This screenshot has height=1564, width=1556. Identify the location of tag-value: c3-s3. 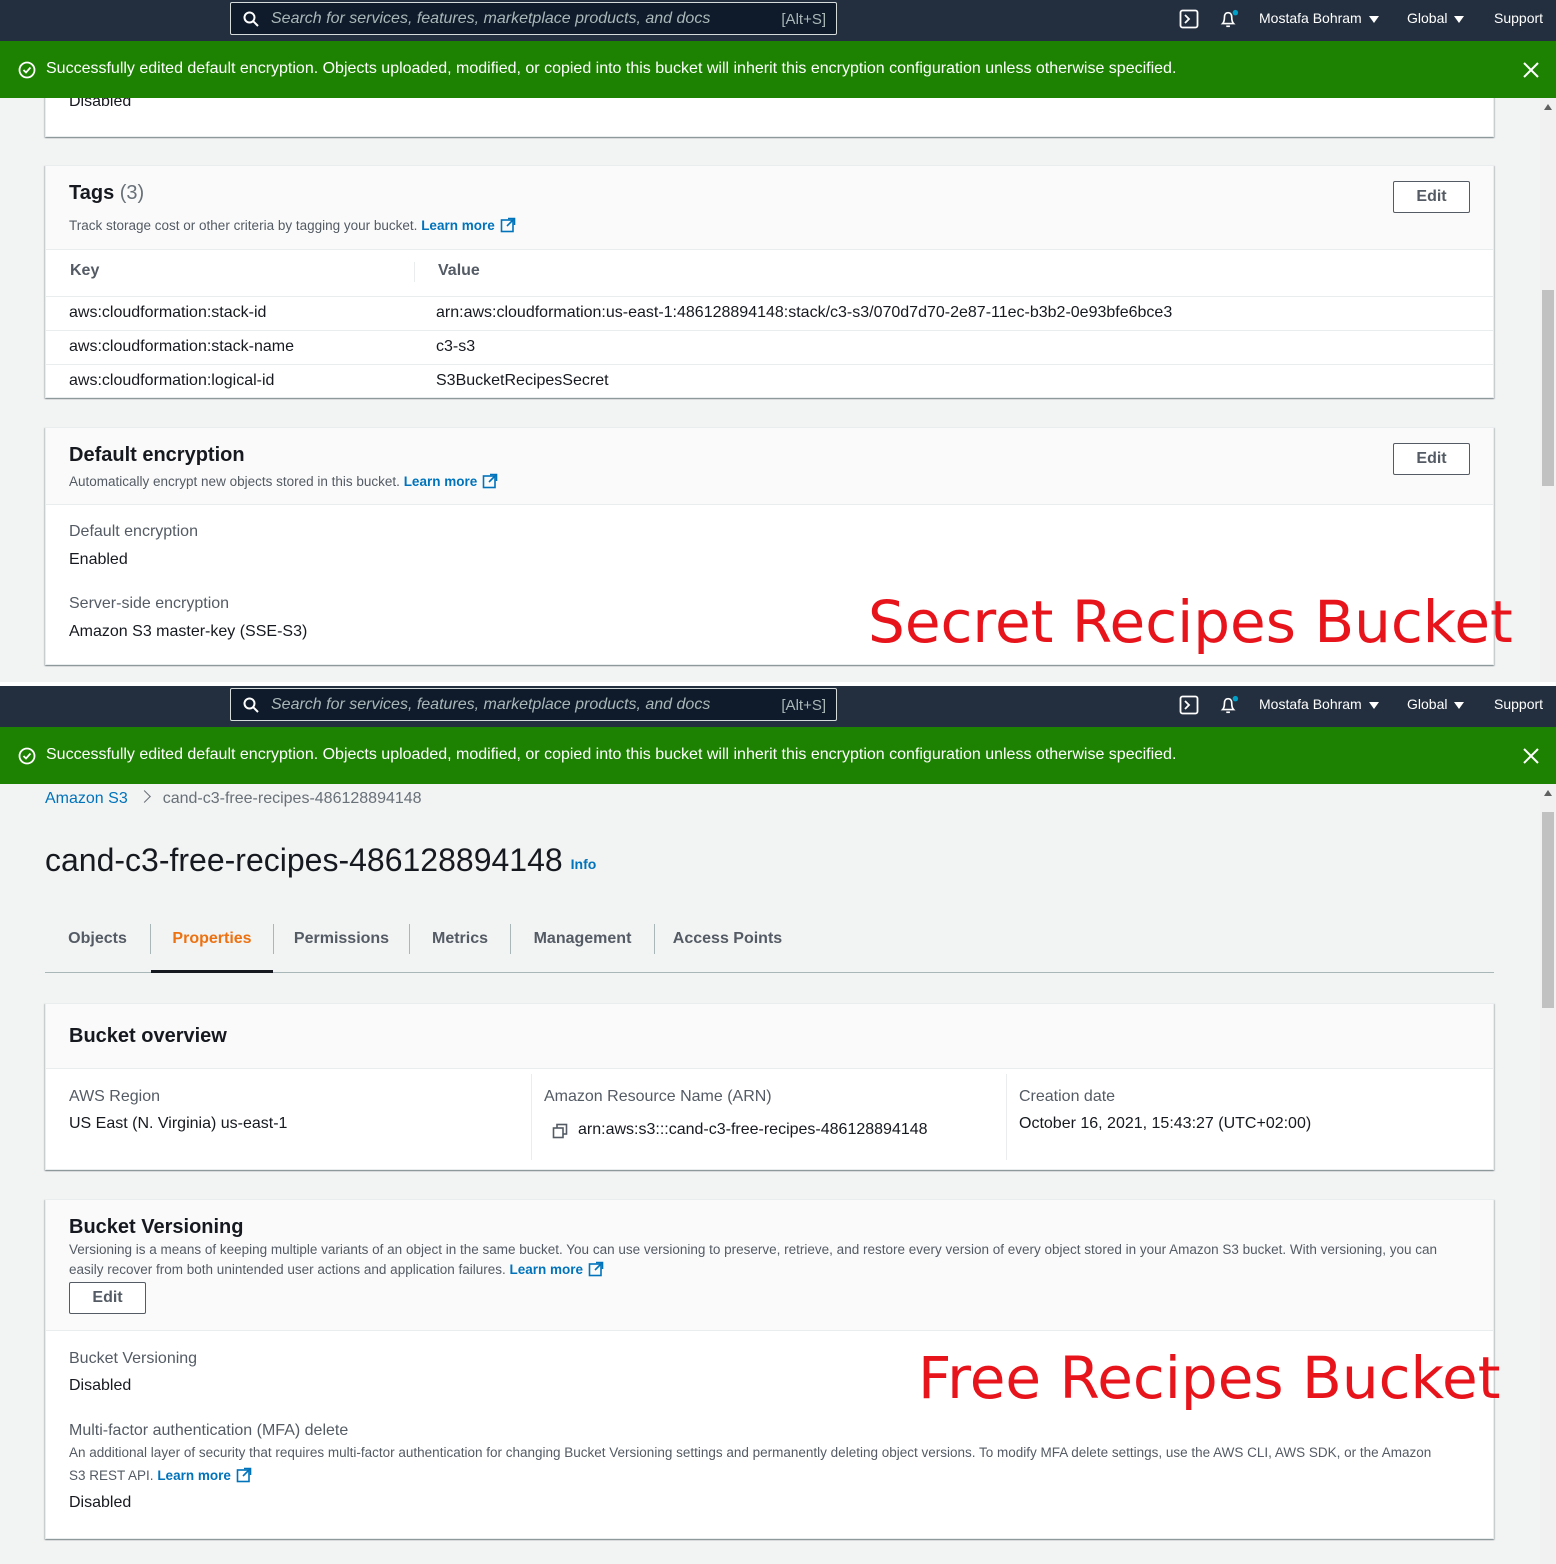
(456, 346).